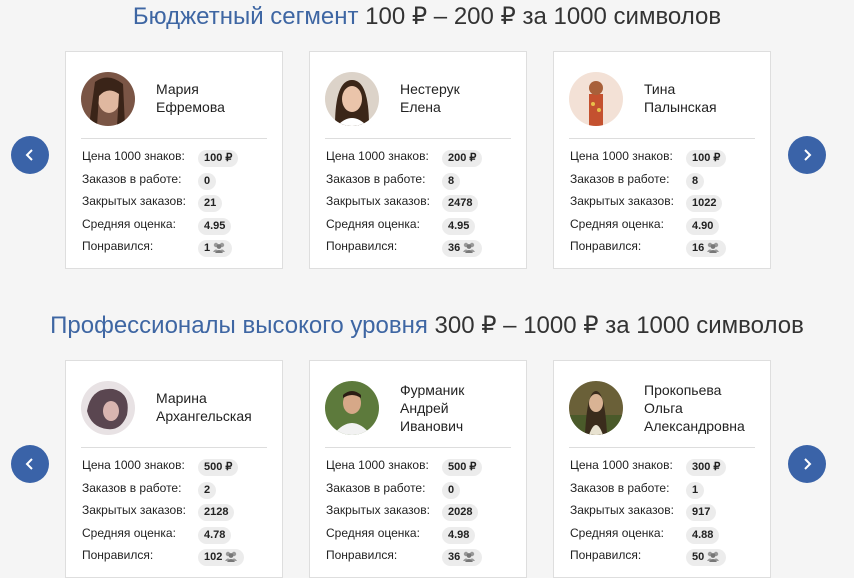 This screenshot has width=854, height=578. Describe the element at coordinates (706, 248) in the screenshot. I see `liked-badge: 16` at that location.